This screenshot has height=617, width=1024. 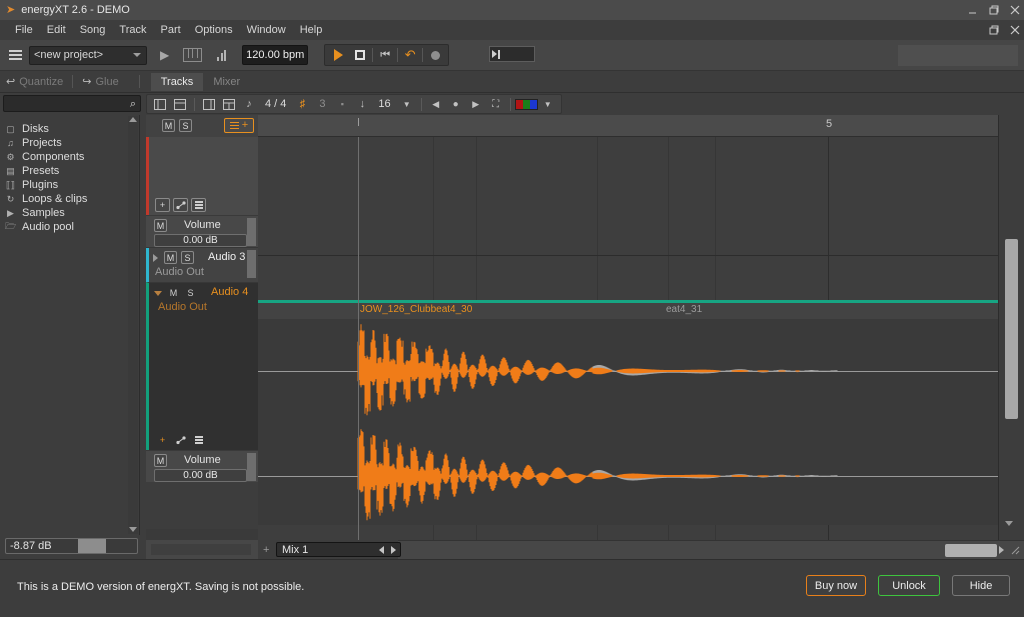 What do you see at coordinates (311, 30) in the screenshot?
I see `menu-help: Help` at bounding box center [311, 30].